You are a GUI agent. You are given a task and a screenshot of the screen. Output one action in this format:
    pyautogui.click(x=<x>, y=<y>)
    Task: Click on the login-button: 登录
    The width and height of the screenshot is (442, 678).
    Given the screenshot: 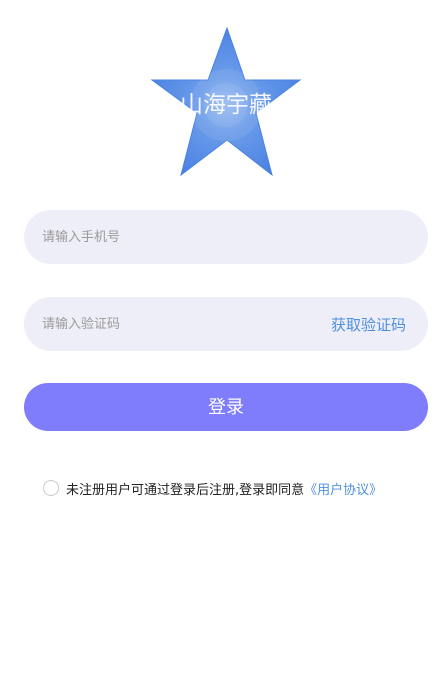 What is the action you would take?
    pyautogui.click(x=226, y=407)
    